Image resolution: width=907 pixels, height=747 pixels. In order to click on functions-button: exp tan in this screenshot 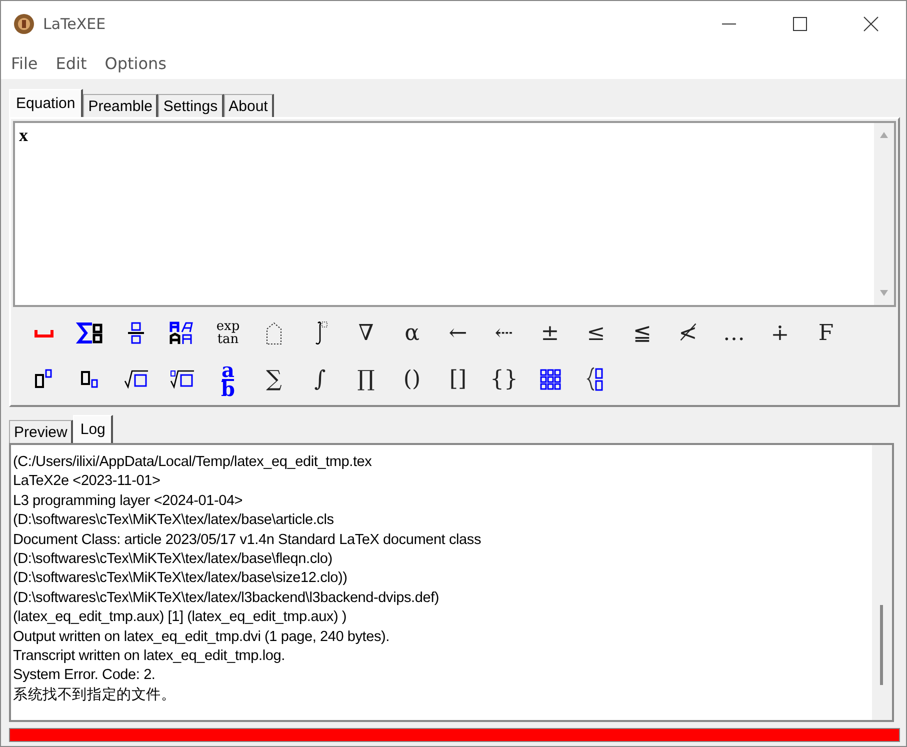, I will do `click(228, 333)`.